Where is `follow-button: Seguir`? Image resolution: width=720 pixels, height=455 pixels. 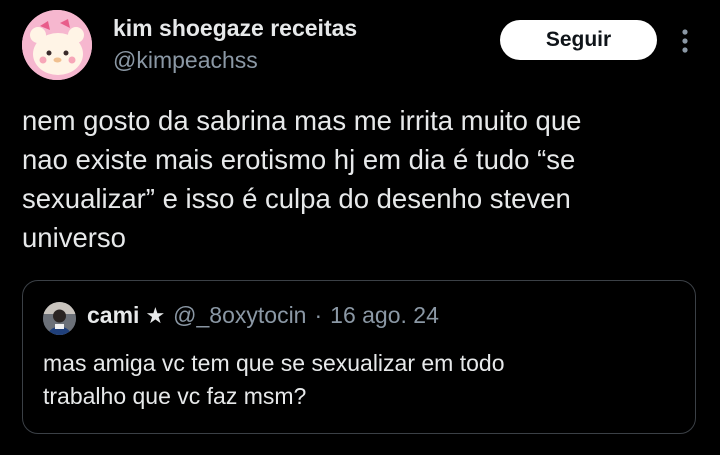 follow-button: Seguir is located at coordinates (578, 40).